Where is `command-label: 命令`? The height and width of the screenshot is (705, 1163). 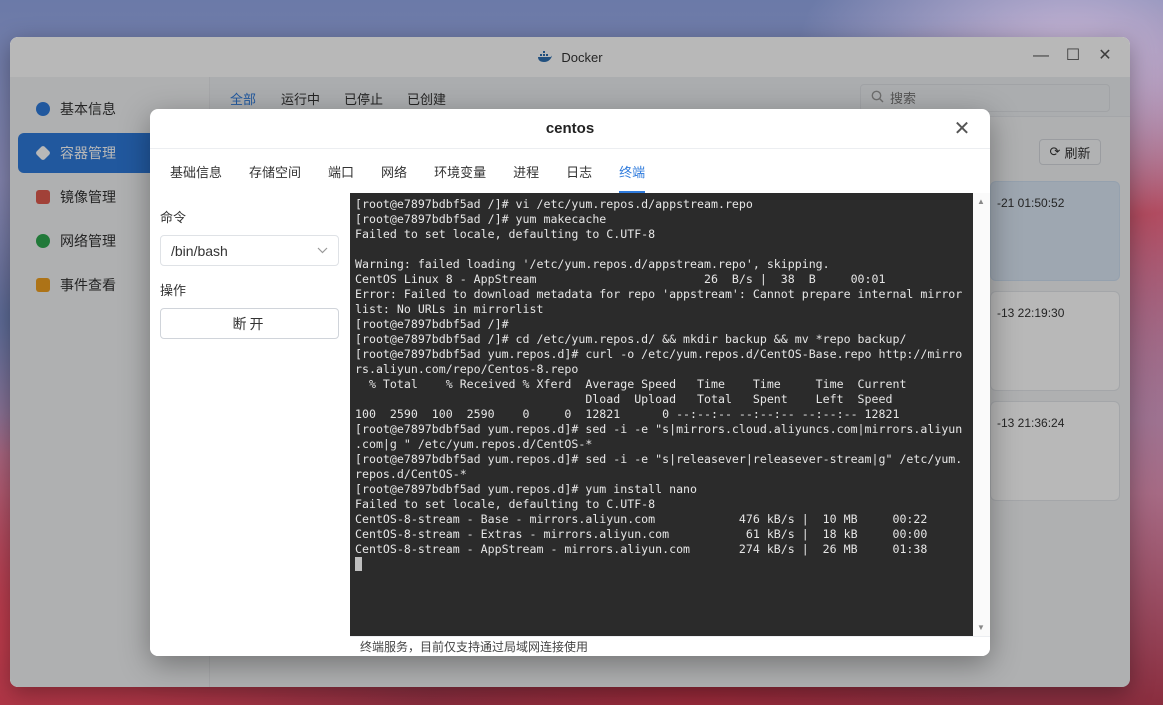
command-label: 命令 is located at coordinates (173, 217).